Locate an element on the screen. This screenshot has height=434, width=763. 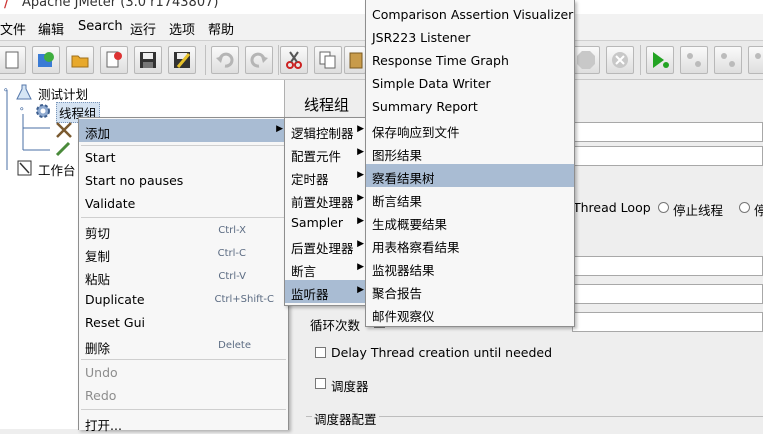
shutdown-icon is located at coordinates (620, 60).